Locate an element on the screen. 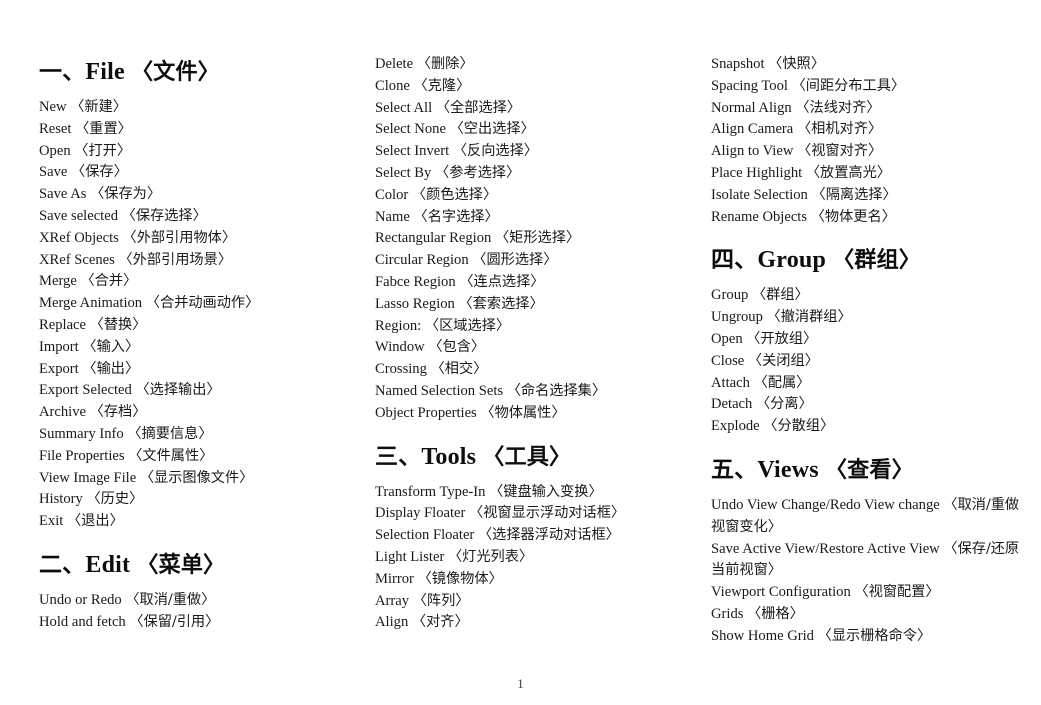 This screenshot has height=705, width=1041. section-title-zh: 〈查看〉 is located at coordinates (869, 469).